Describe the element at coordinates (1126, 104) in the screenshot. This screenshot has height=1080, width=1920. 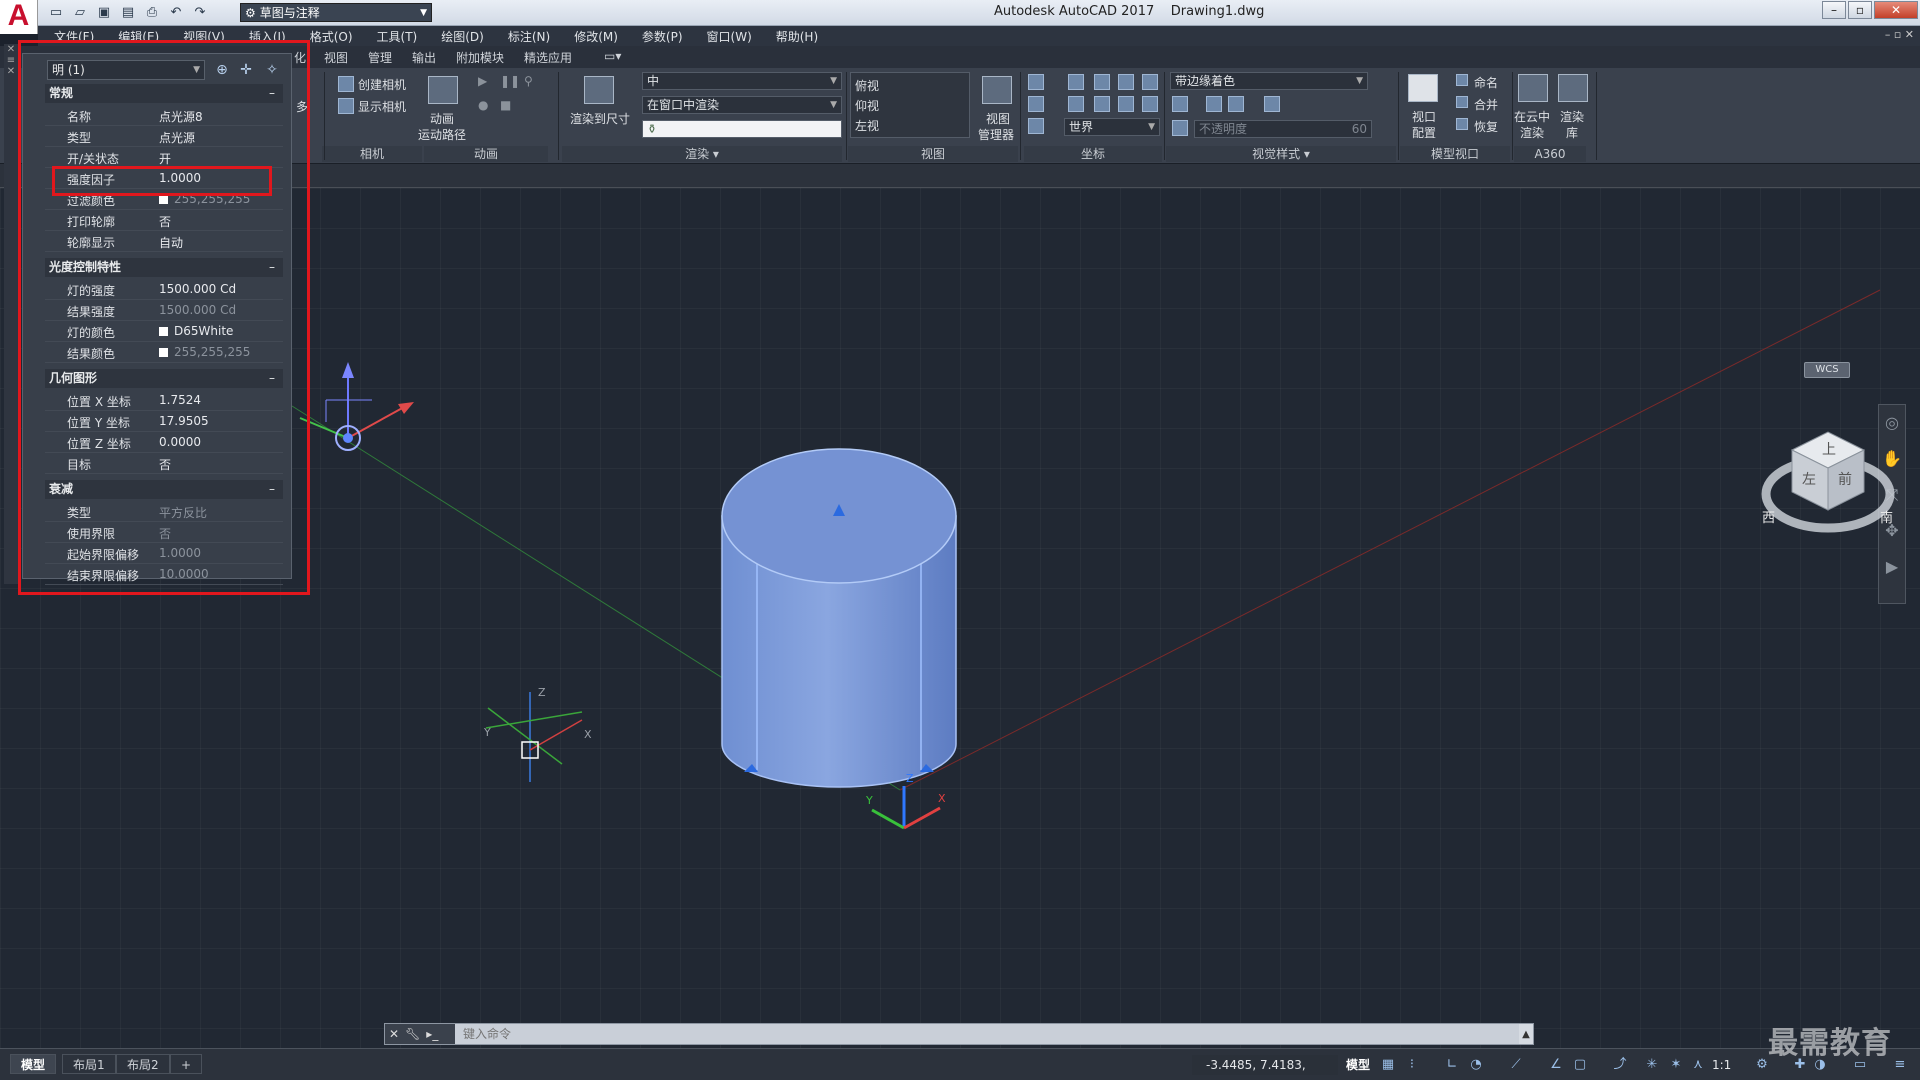
I see `ucs-face-icon` at that location.